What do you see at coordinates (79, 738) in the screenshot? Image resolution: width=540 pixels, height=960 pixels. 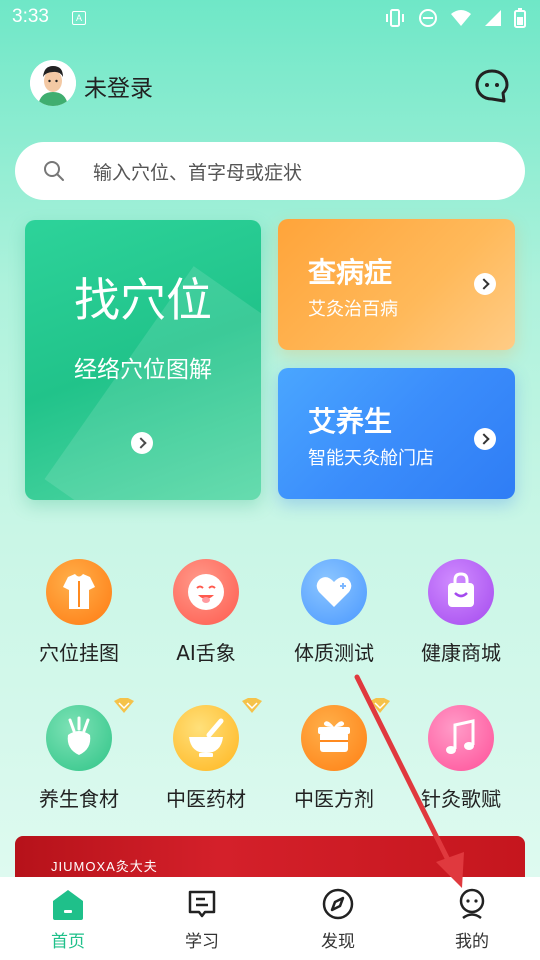 I see `radish-icon` at bounding box center [79, 738].